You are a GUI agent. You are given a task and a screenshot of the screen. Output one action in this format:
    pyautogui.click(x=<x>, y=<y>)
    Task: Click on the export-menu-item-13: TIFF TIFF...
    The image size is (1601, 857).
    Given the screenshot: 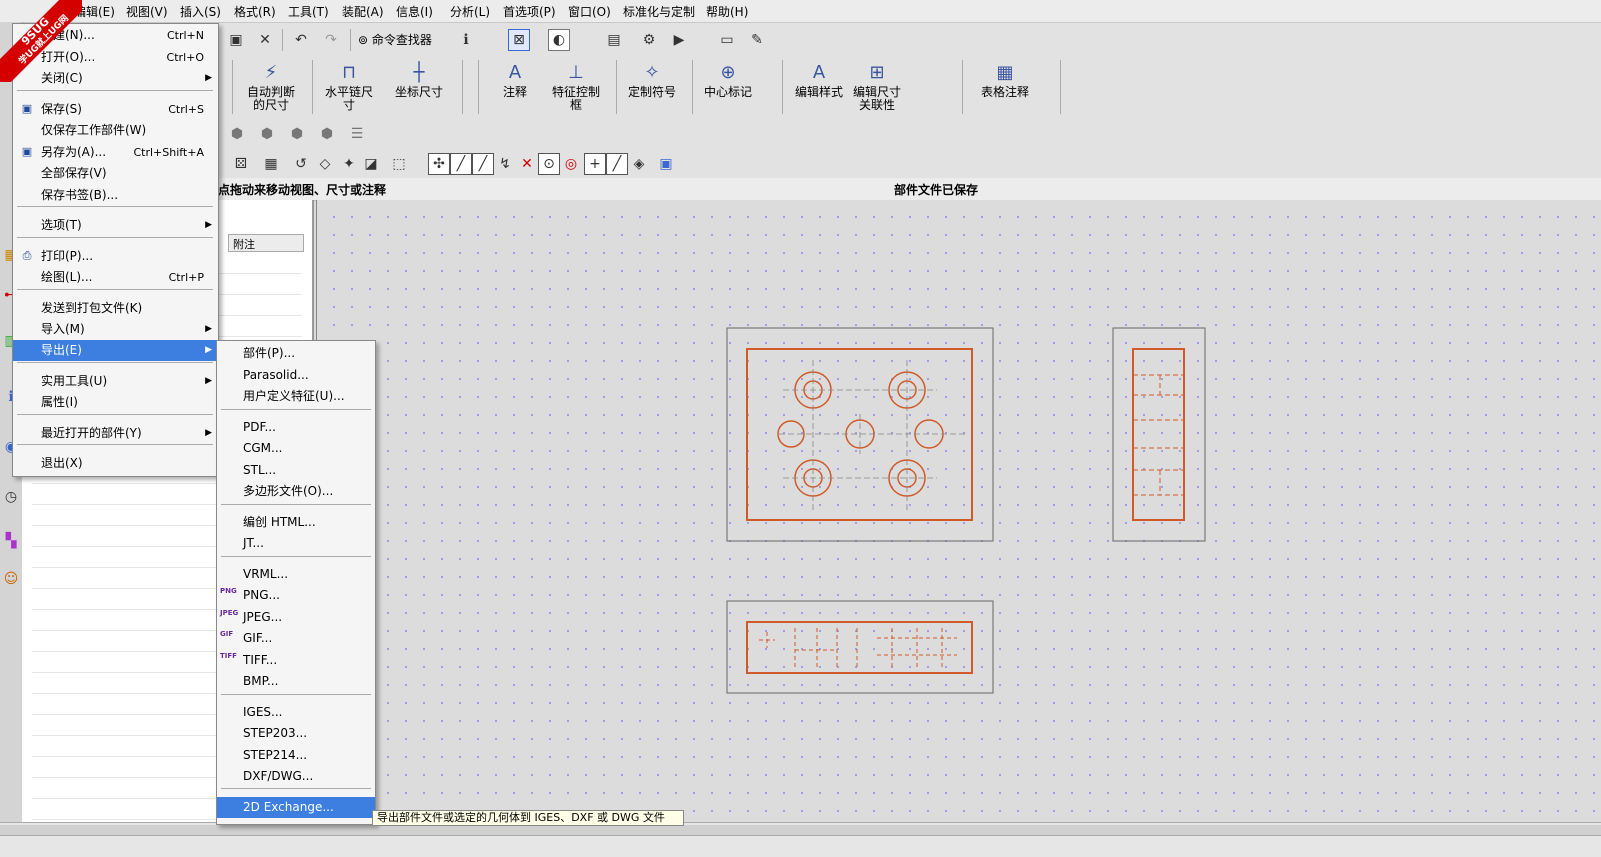 What is the action you would take?
    pyautogui.click(x=296, y=660)
    